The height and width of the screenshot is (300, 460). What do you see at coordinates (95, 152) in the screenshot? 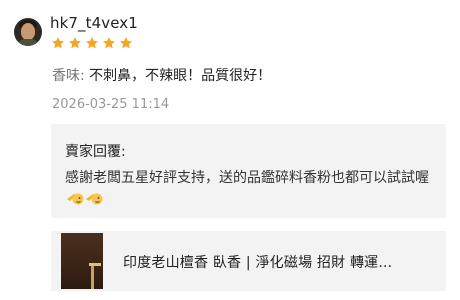
I see `seller-reply-title: 賣家回覆:` at bounding box center [95, 152].